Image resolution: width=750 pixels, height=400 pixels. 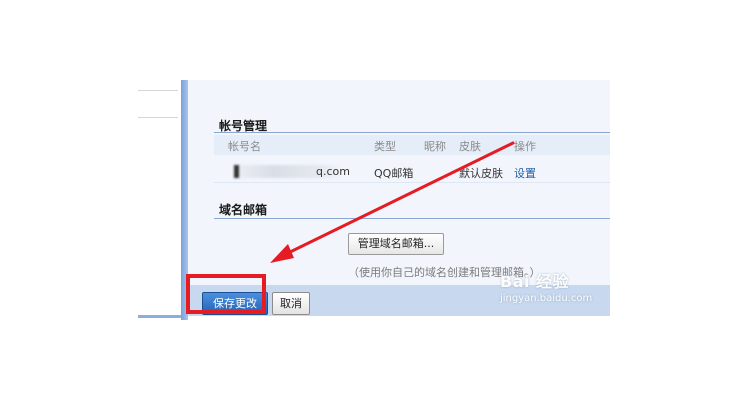 I want to click on cancel-button: 取消, so click(x=291, y=303).